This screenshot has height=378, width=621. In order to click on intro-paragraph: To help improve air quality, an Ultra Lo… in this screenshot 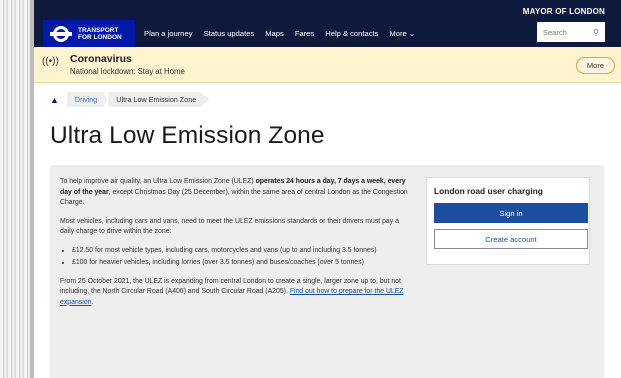, I will do `click(237, 193)`.